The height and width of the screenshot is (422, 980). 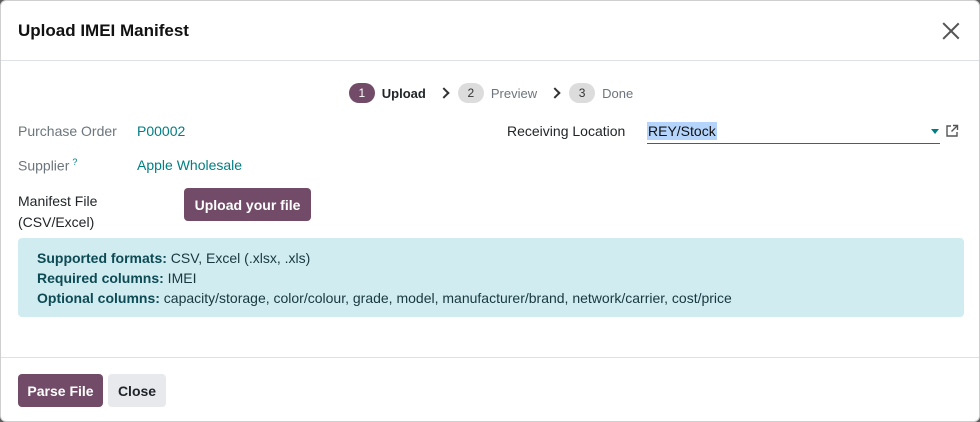 I want to click on receiving-location-value: REY/Stock, so click(x=682, y=131).